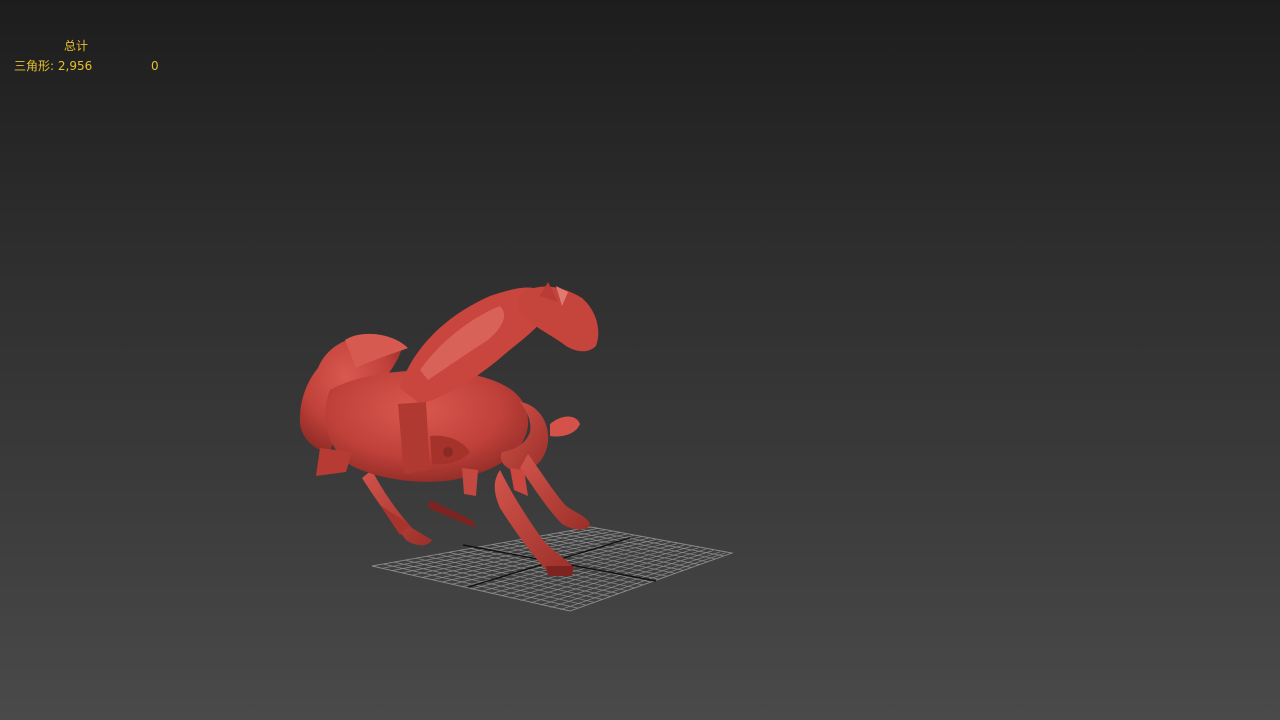 The image size is (1280, 720). I want to click on horse-model, so click(449, 429).